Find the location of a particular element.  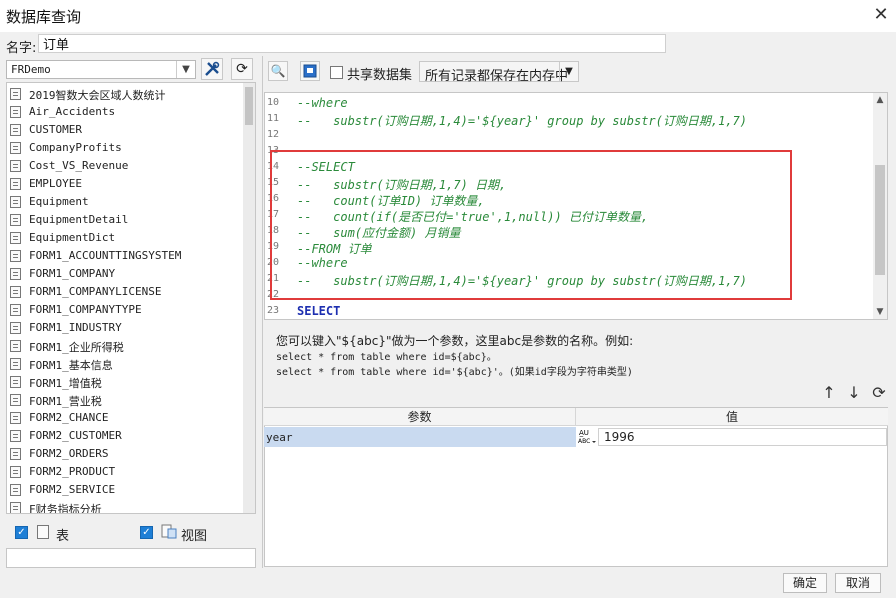

table-list-scrollbar is located at coordinates (249, 298).